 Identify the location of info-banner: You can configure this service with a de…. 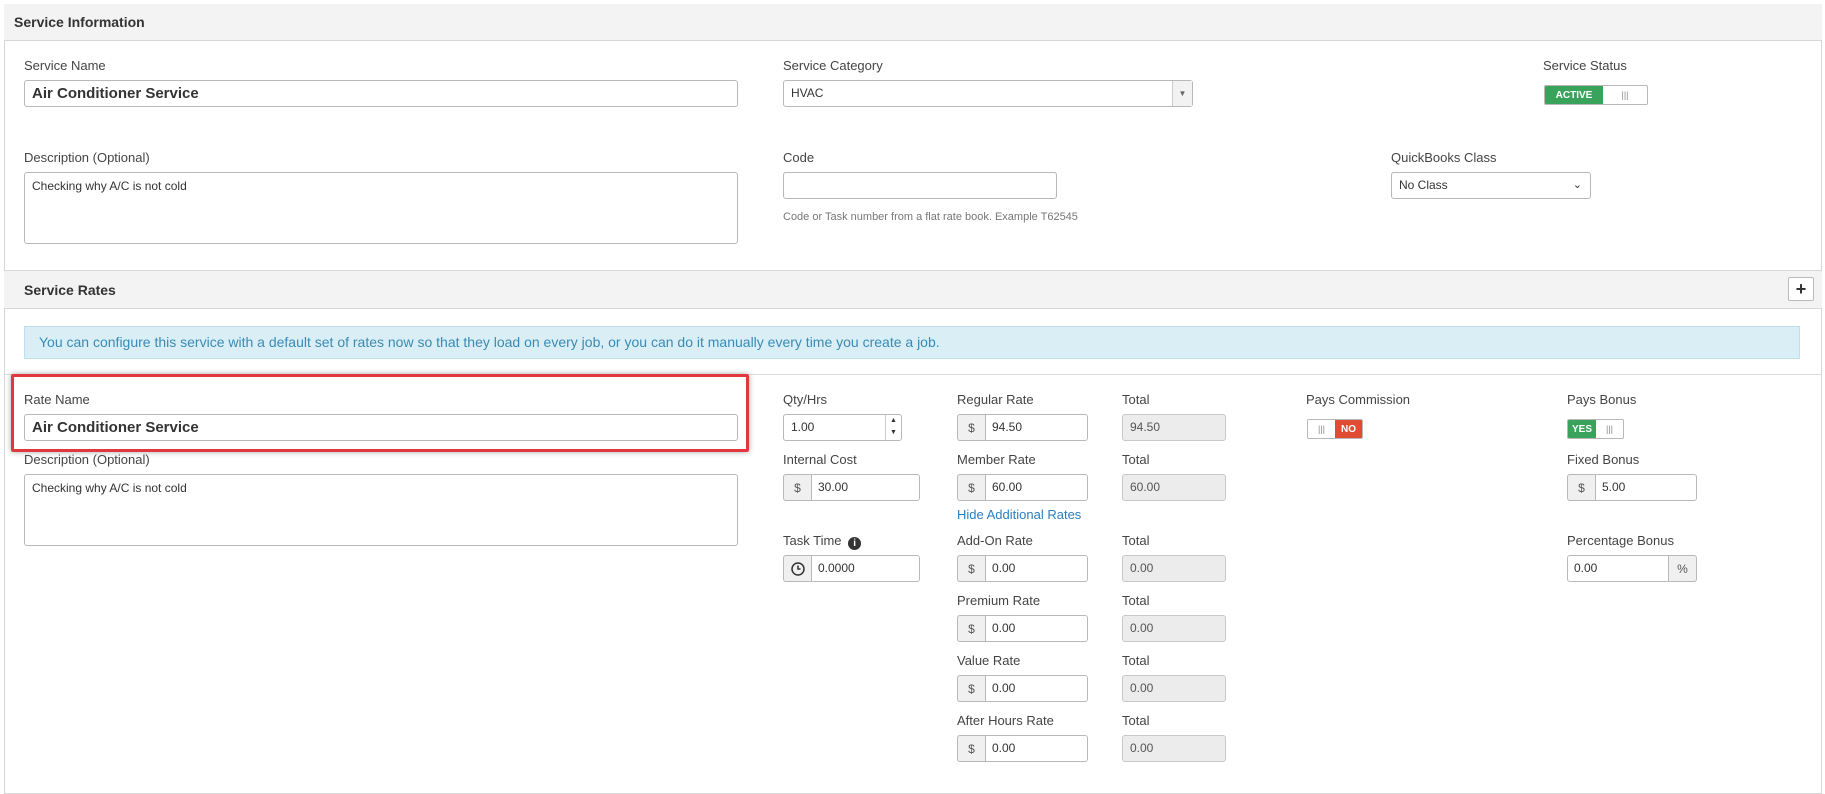
(912, 342).